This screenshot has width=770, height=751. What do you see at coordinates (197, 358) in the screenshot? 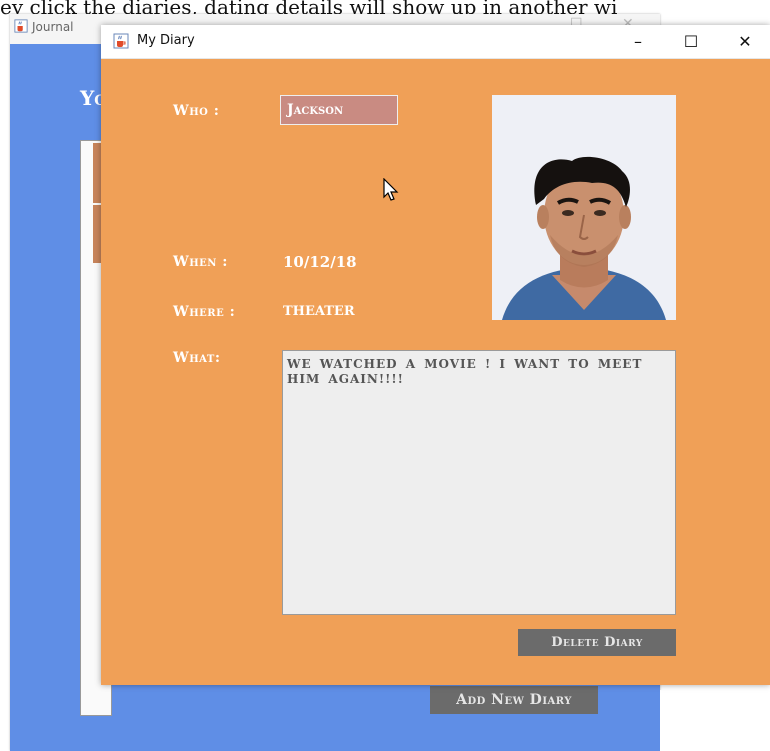
I see `what-label: What:` at bounding box center [197, 358].